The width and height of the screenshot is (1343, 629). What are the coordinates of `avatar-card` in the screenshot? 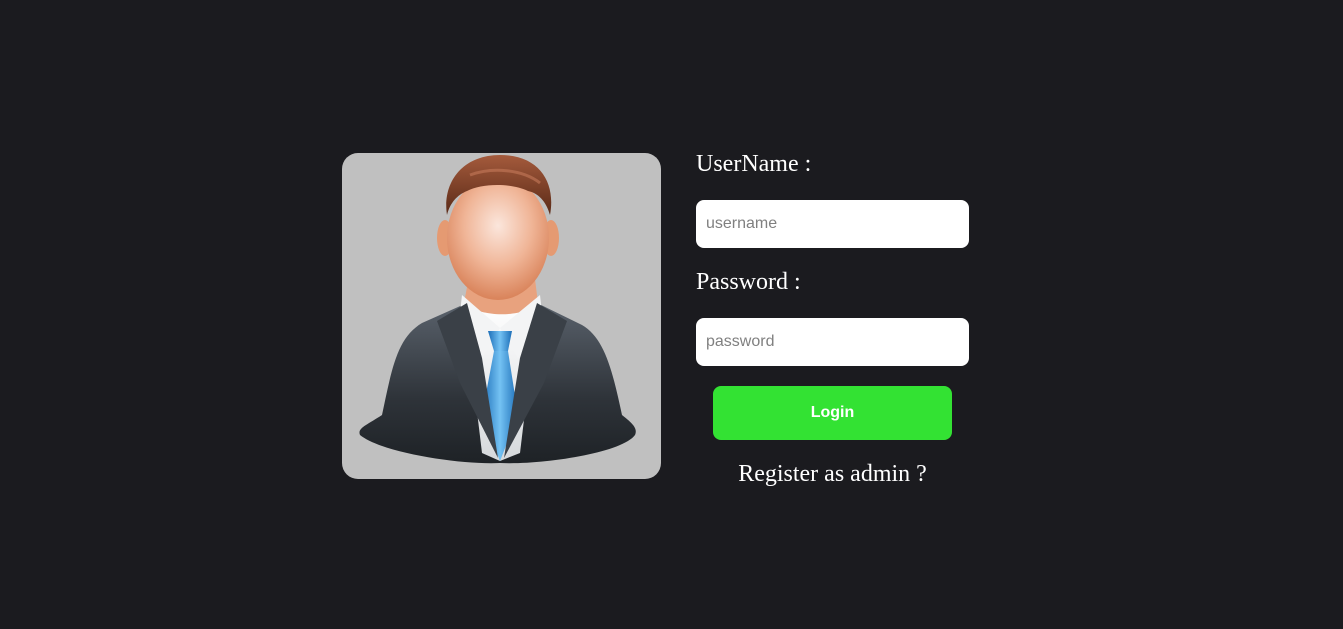 It's located at (501, 316).